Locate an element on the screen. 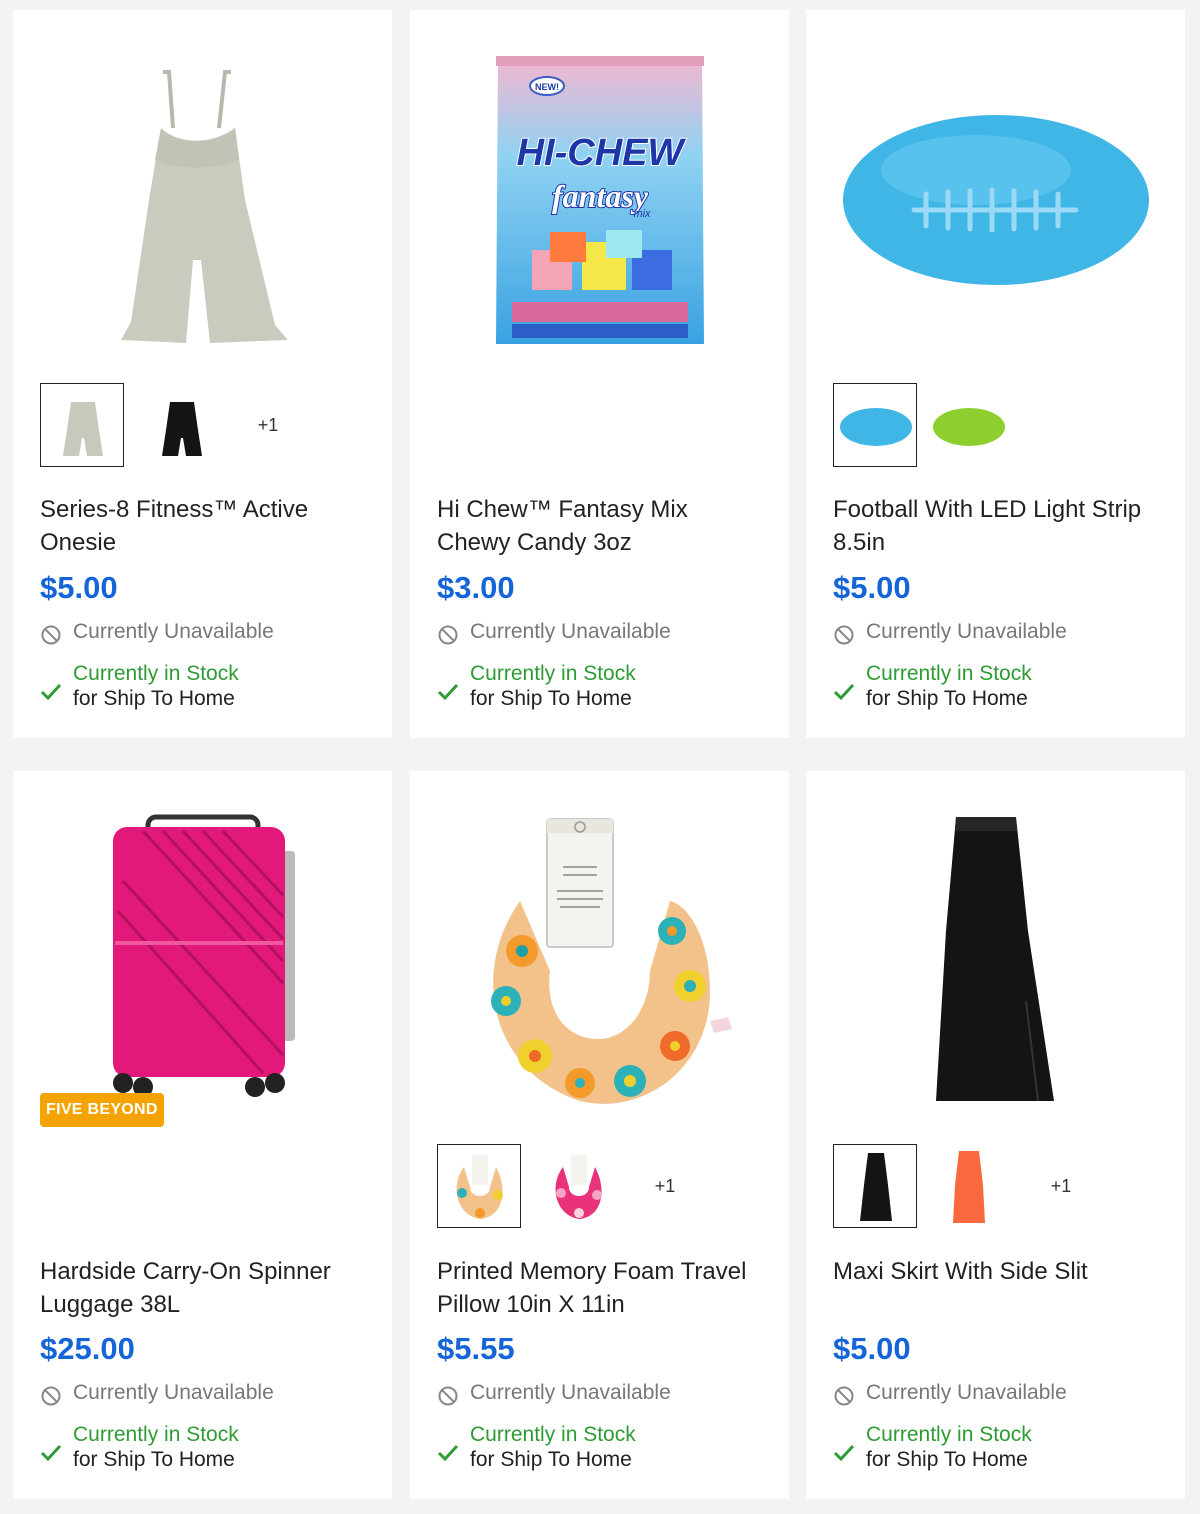 This screenshot has height=1514, width=1200. football-icon is located at coordinates (996, 200).